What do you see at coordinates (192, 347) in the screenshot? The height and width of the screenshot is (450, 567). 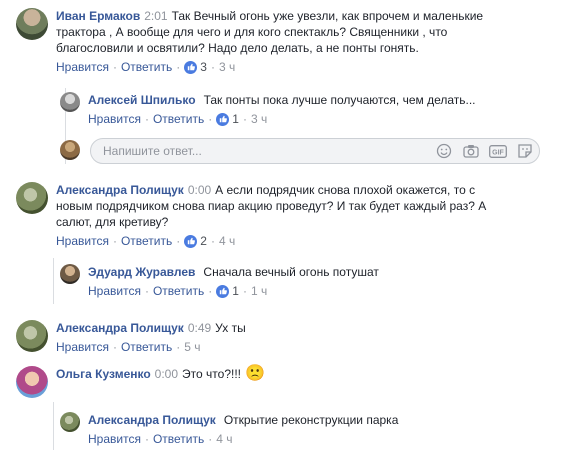 I see `comment-age: 5 ч` at bounding box center [192, 347].